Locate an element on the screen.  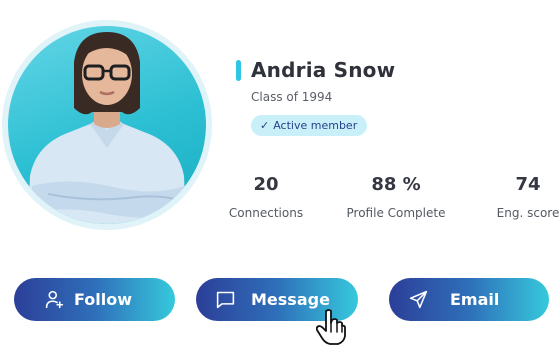
stat-label: Profile Complete is located at coordinates (396, 213).